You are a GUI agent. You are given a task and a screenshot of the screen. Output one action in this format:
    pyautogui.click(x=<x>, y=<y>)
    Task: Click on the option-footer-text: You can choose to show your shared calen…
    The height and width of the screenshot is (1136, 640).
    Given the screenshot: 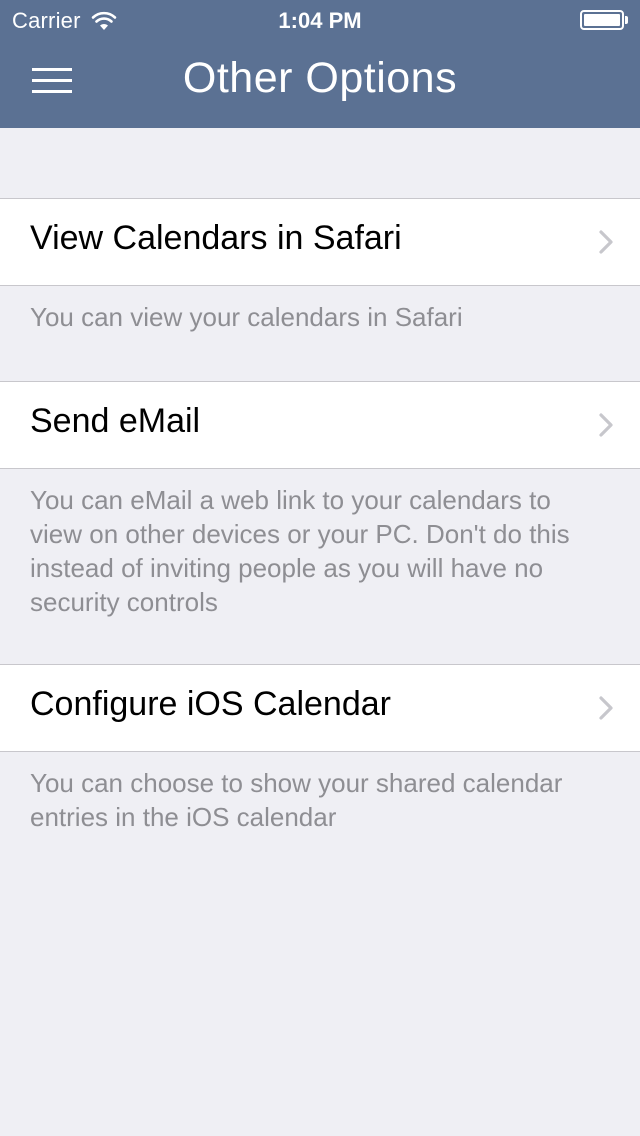 What is the action you would take?
    pyautogui.click(x=296, y=800)
    